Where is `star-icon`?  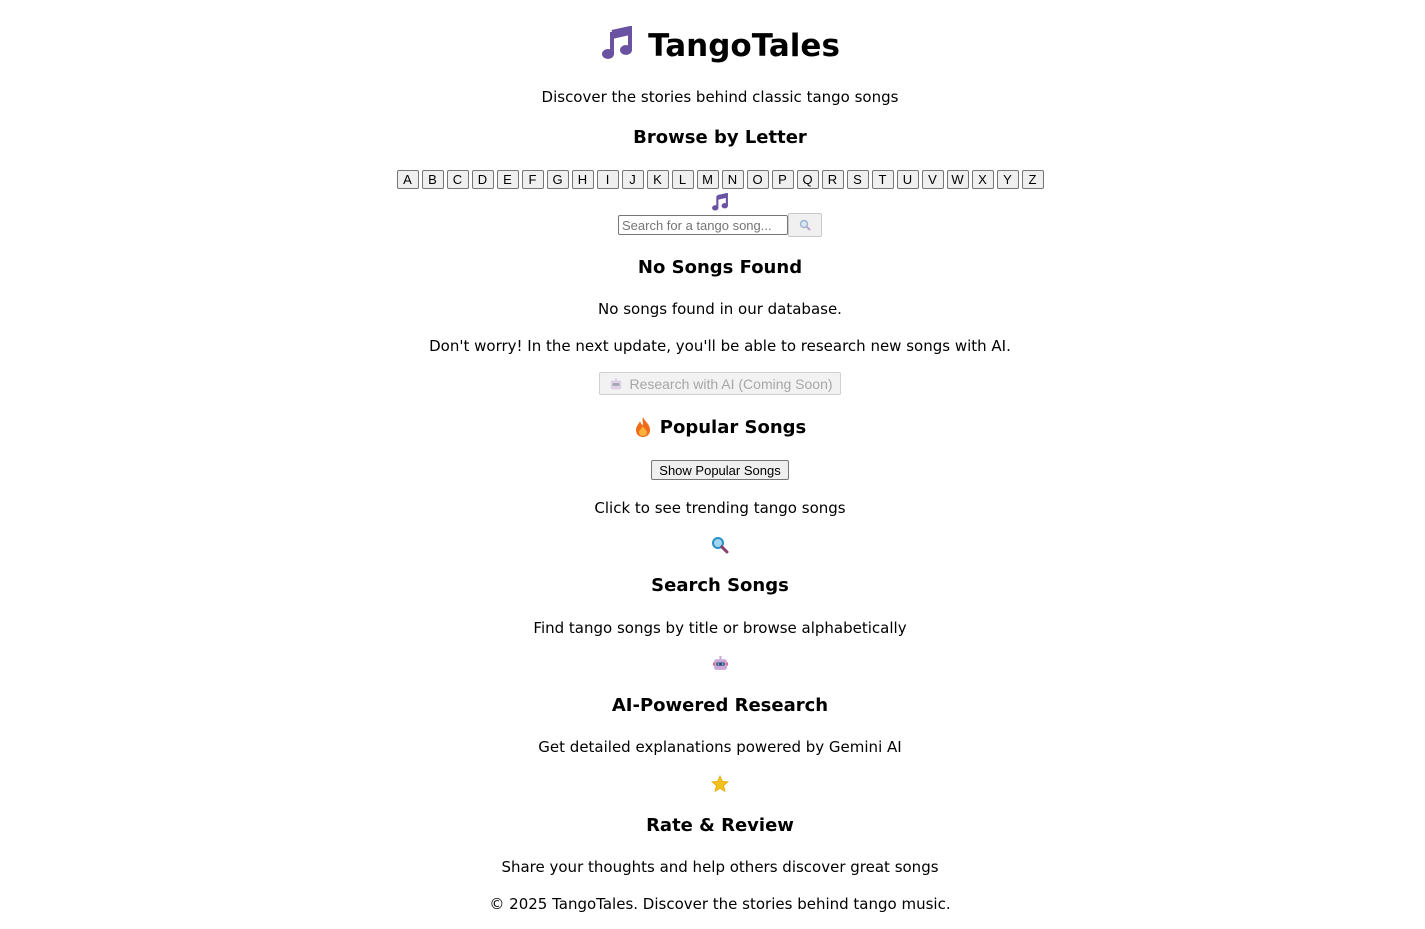
star-icon is located at coordinates (720, 784).